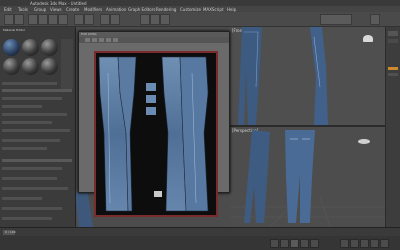 Image resolution: width=400 pixels, height=250 pixels. I want to click on material-editor-title: Material Editor, so click(14, 30).